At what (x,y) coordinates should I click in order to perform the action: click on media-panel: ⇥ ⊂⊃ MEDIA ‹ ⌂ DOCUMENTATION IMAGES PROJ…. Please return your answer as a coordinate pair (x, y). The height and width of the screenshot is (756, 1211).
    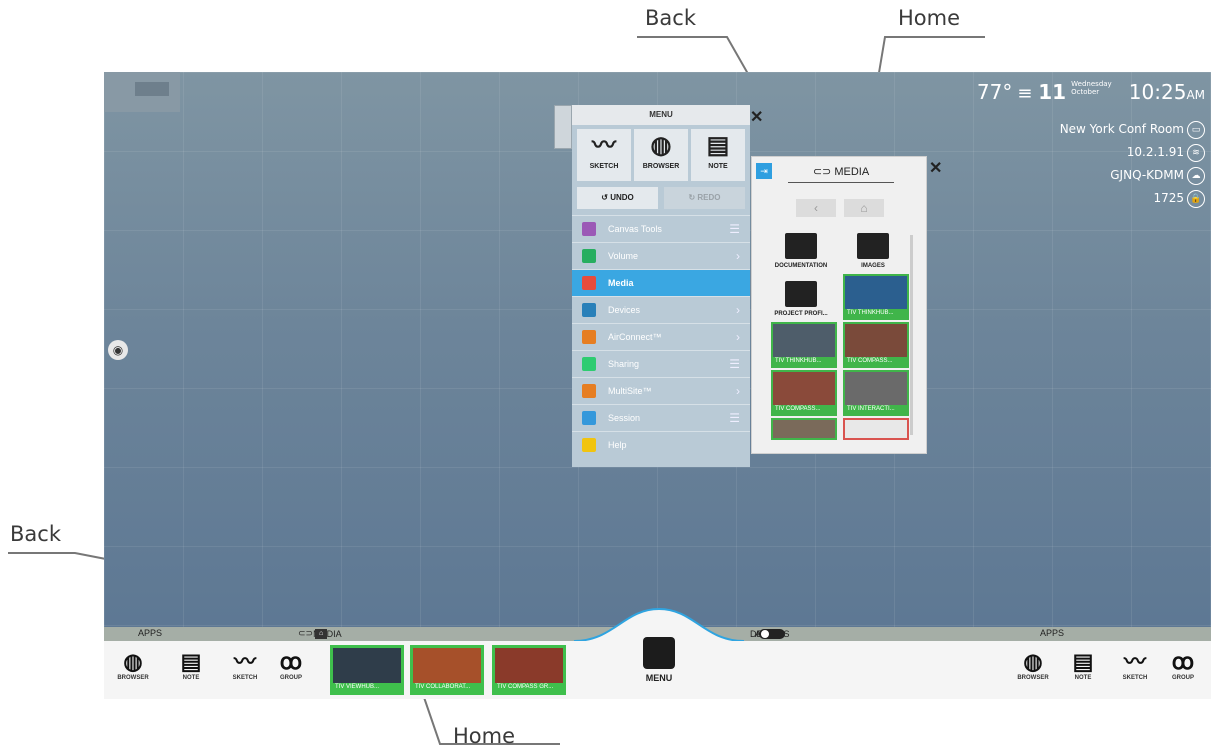
    Looking at the image, I should click on (839, 305).